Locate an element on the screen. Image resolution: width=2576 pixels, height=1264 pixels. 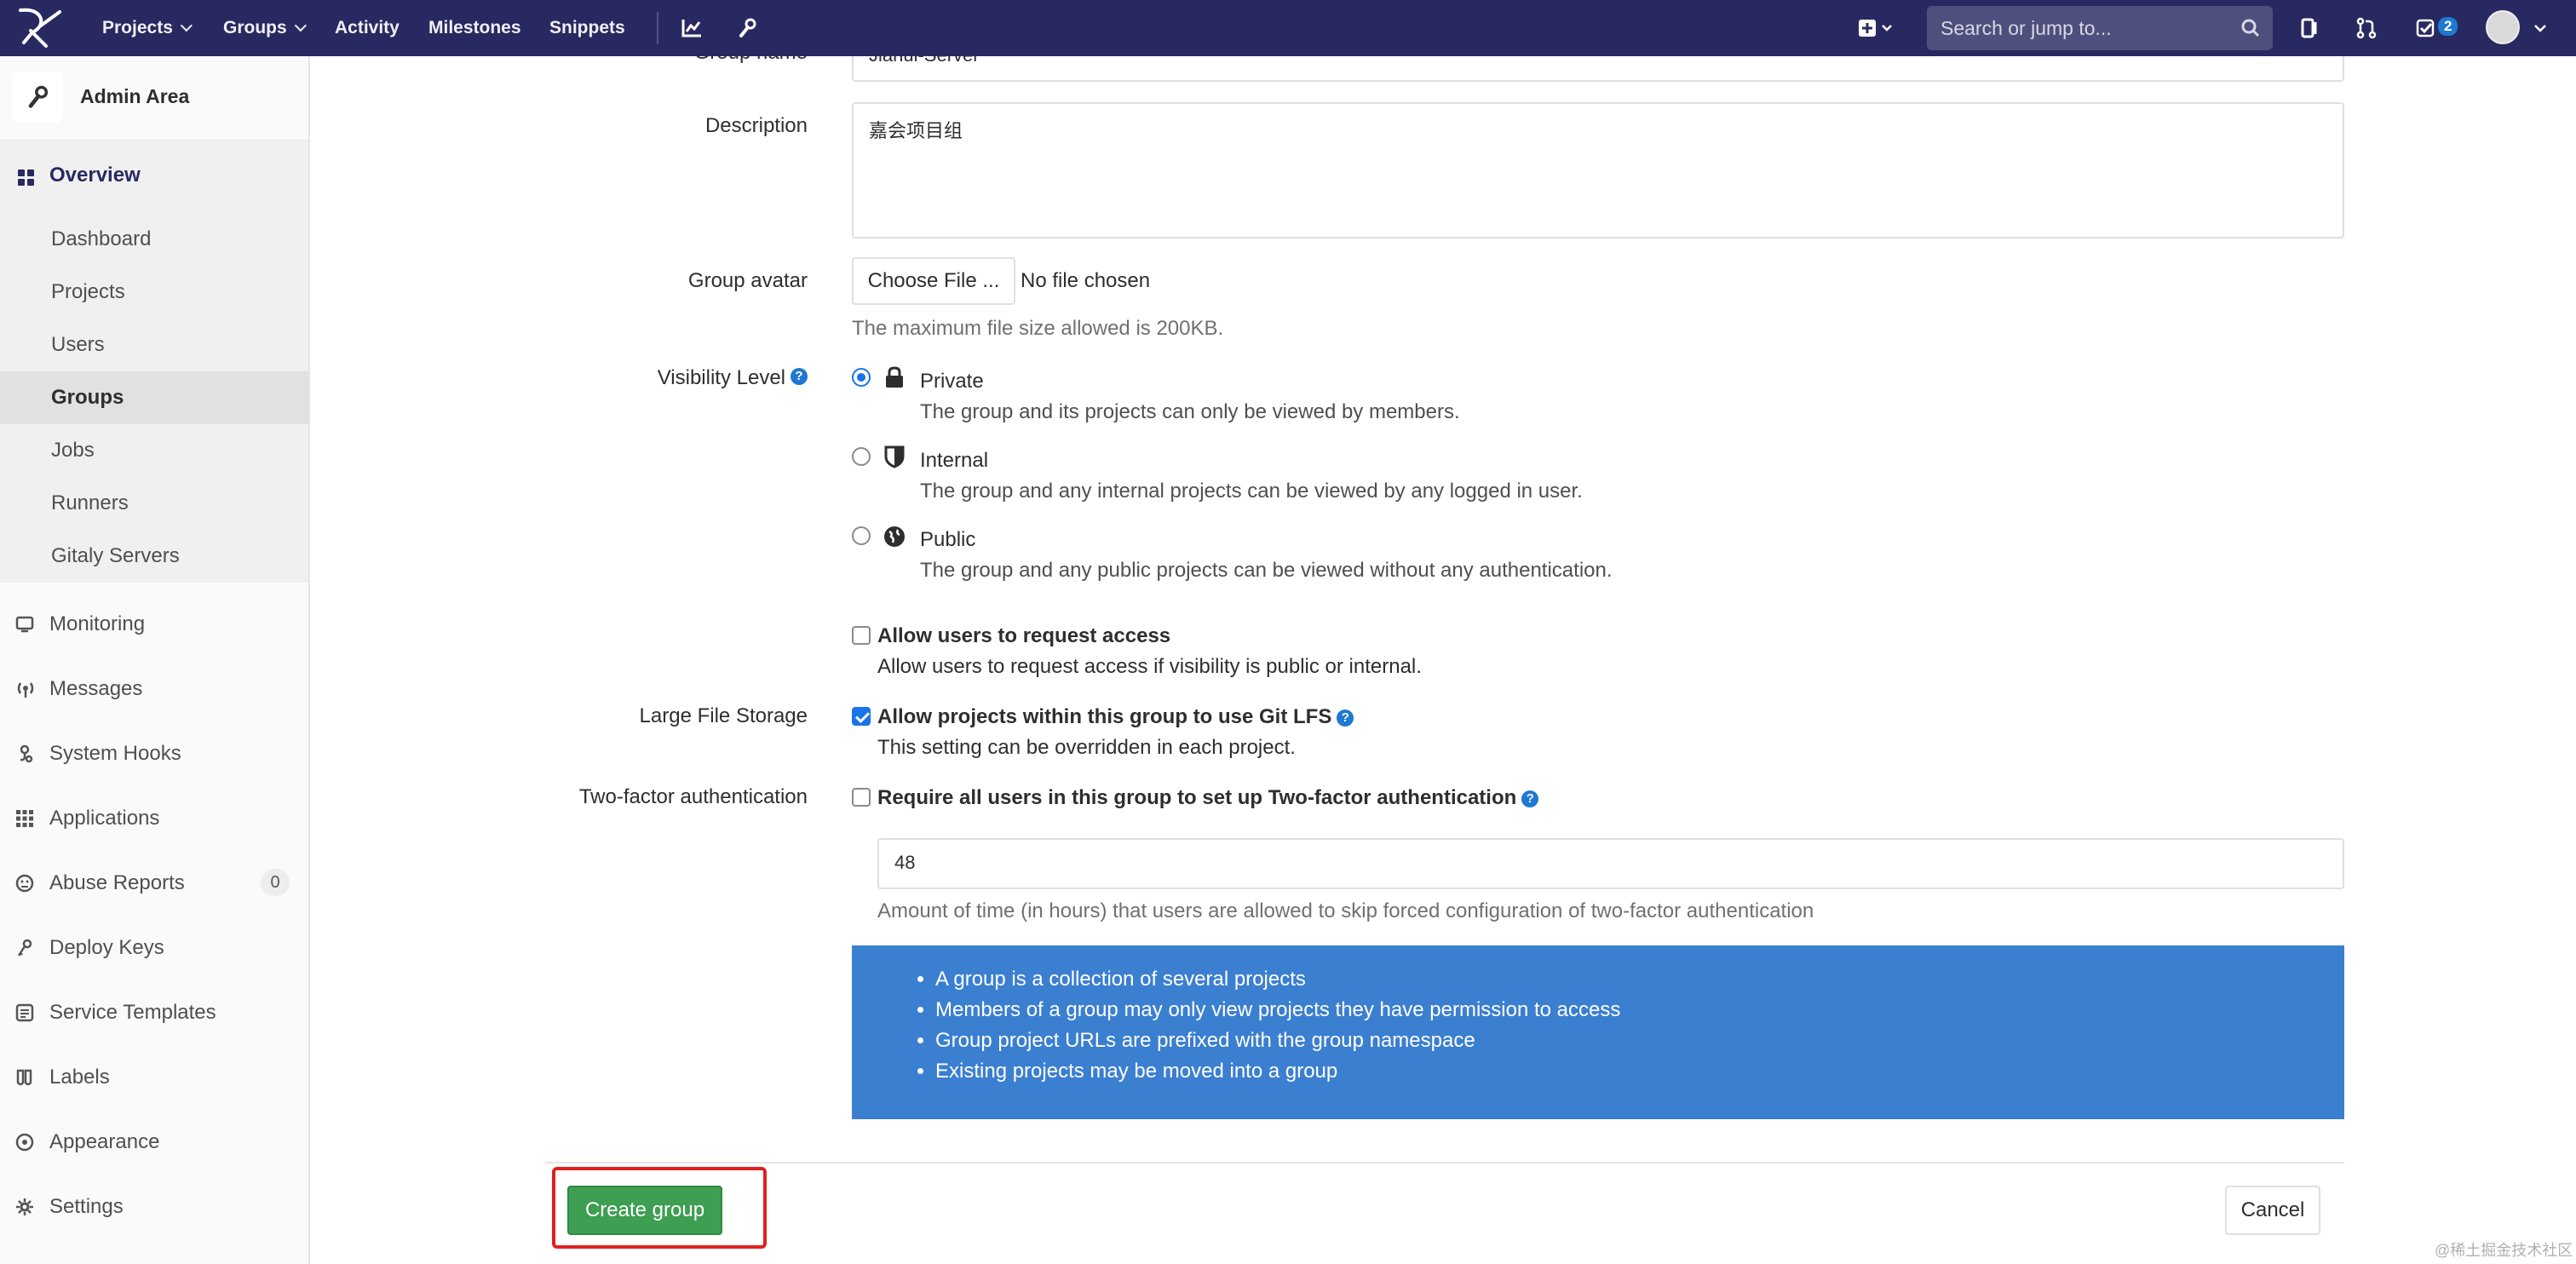
nav-activity: Activity is located at coordinates (368, 28).